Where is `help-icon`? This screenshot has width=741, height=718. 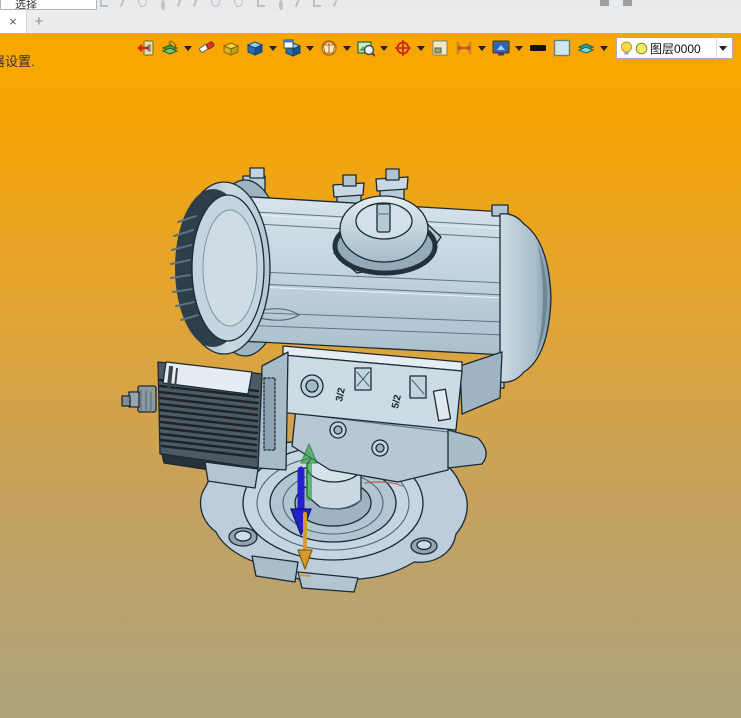
help-icon is located at coordinates (261, 3).